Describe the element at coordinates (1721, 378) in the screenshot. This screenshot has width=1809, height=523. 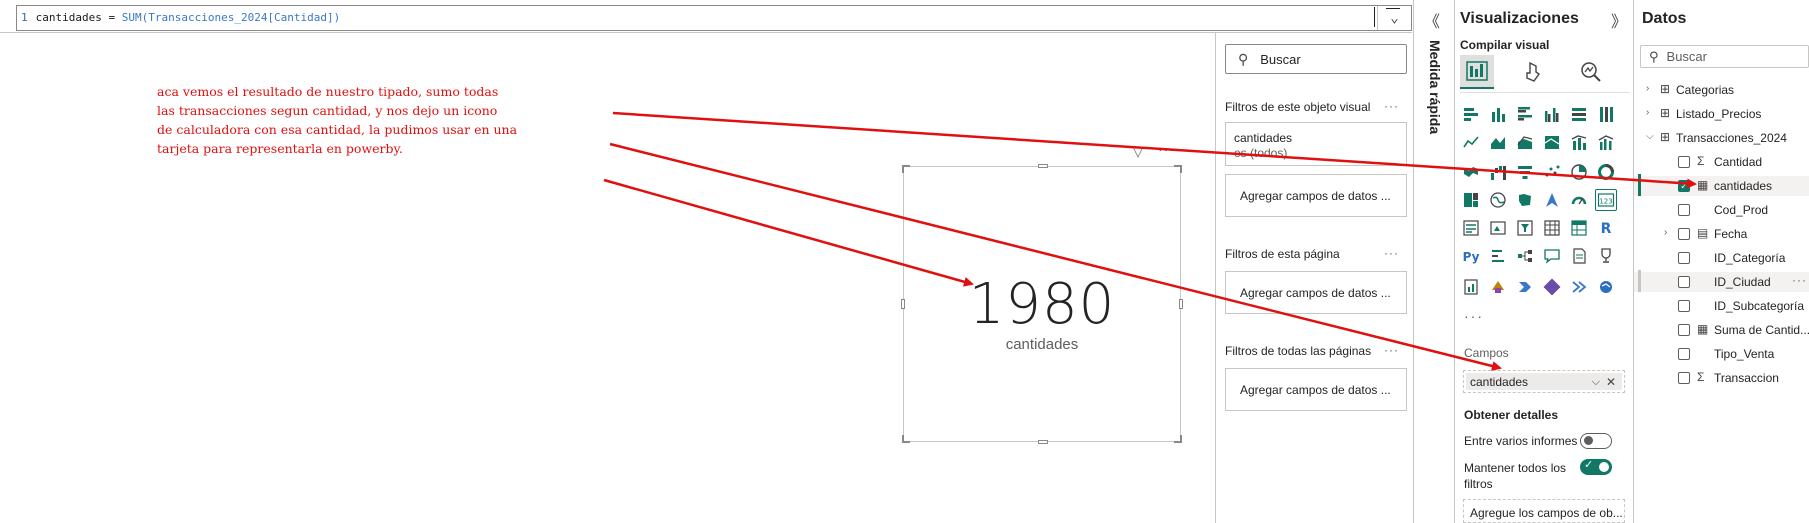
I see `field-node: Σ Transaccion` at that location.